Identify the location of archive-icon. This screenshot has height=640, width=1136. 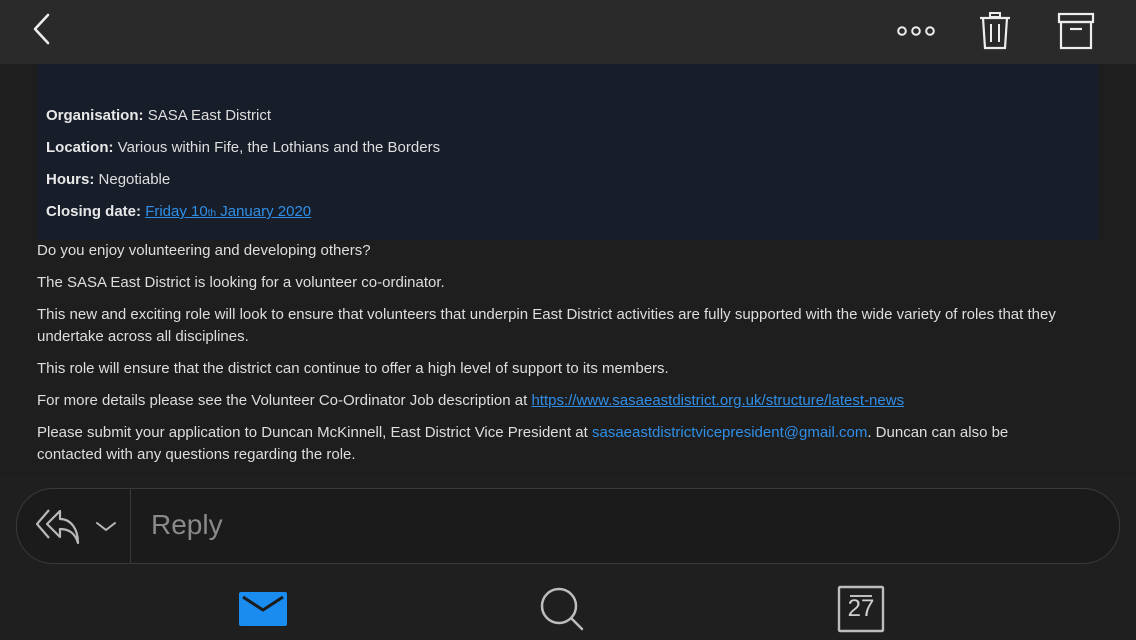
(1076, 31).